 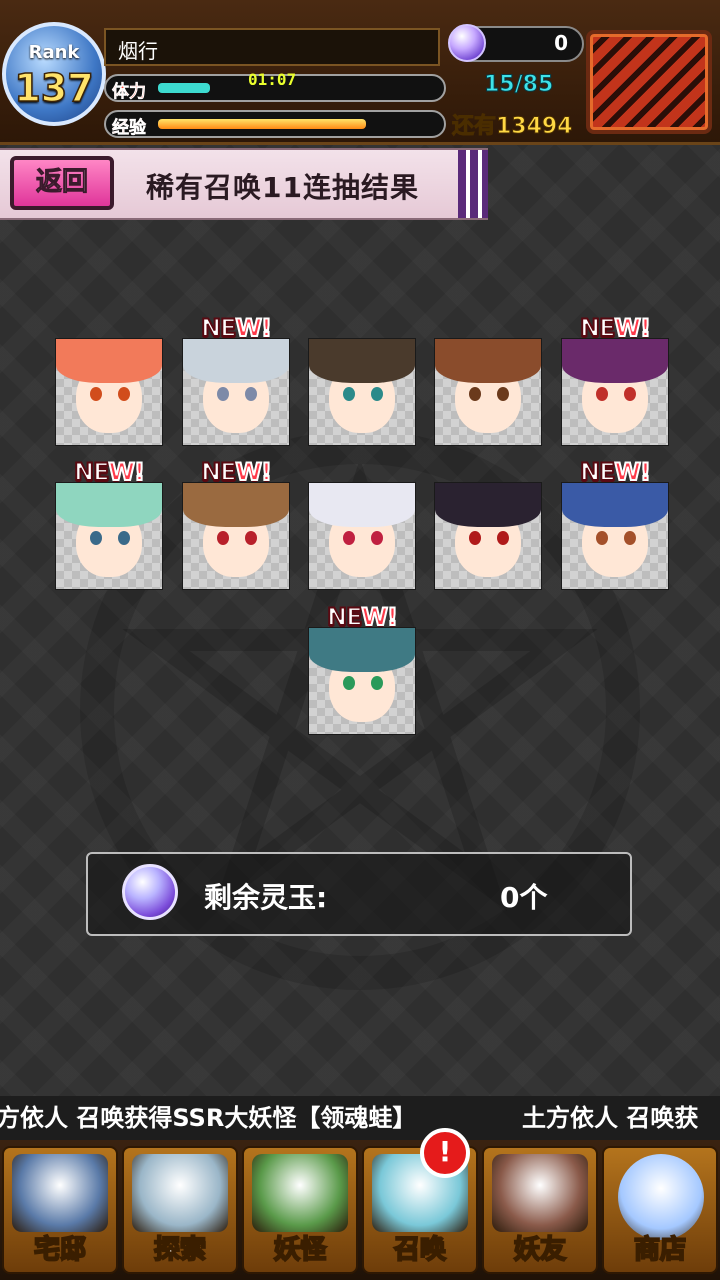 What do you see at coordinates (360, 1210) in the screenshot?
I see `bottom-nav: 宅邸 探索 妖怪 召唤 妖友 商店` at bounding box center [360, 1210].